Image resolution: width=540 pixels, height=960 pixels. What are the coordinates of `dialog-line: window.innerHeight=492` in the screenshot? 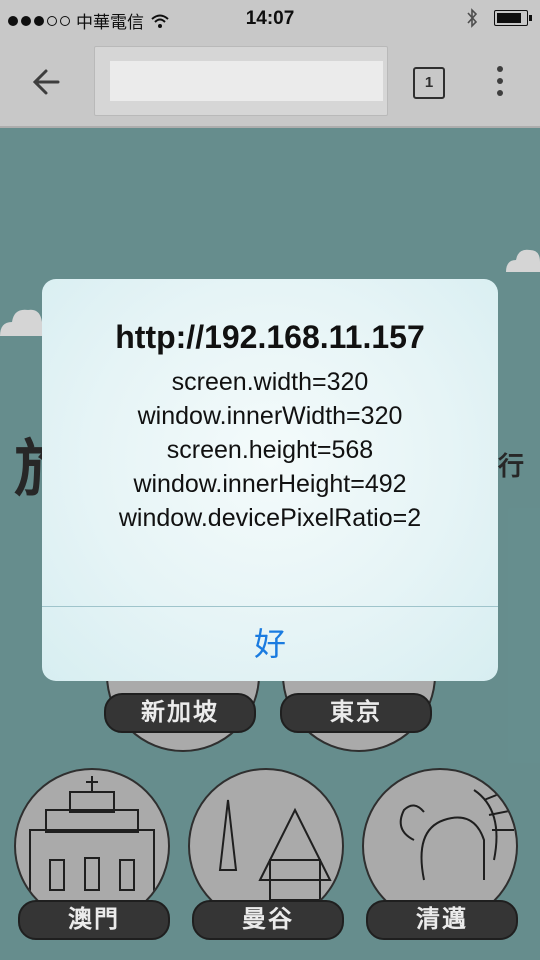 It's located at (270, 484).